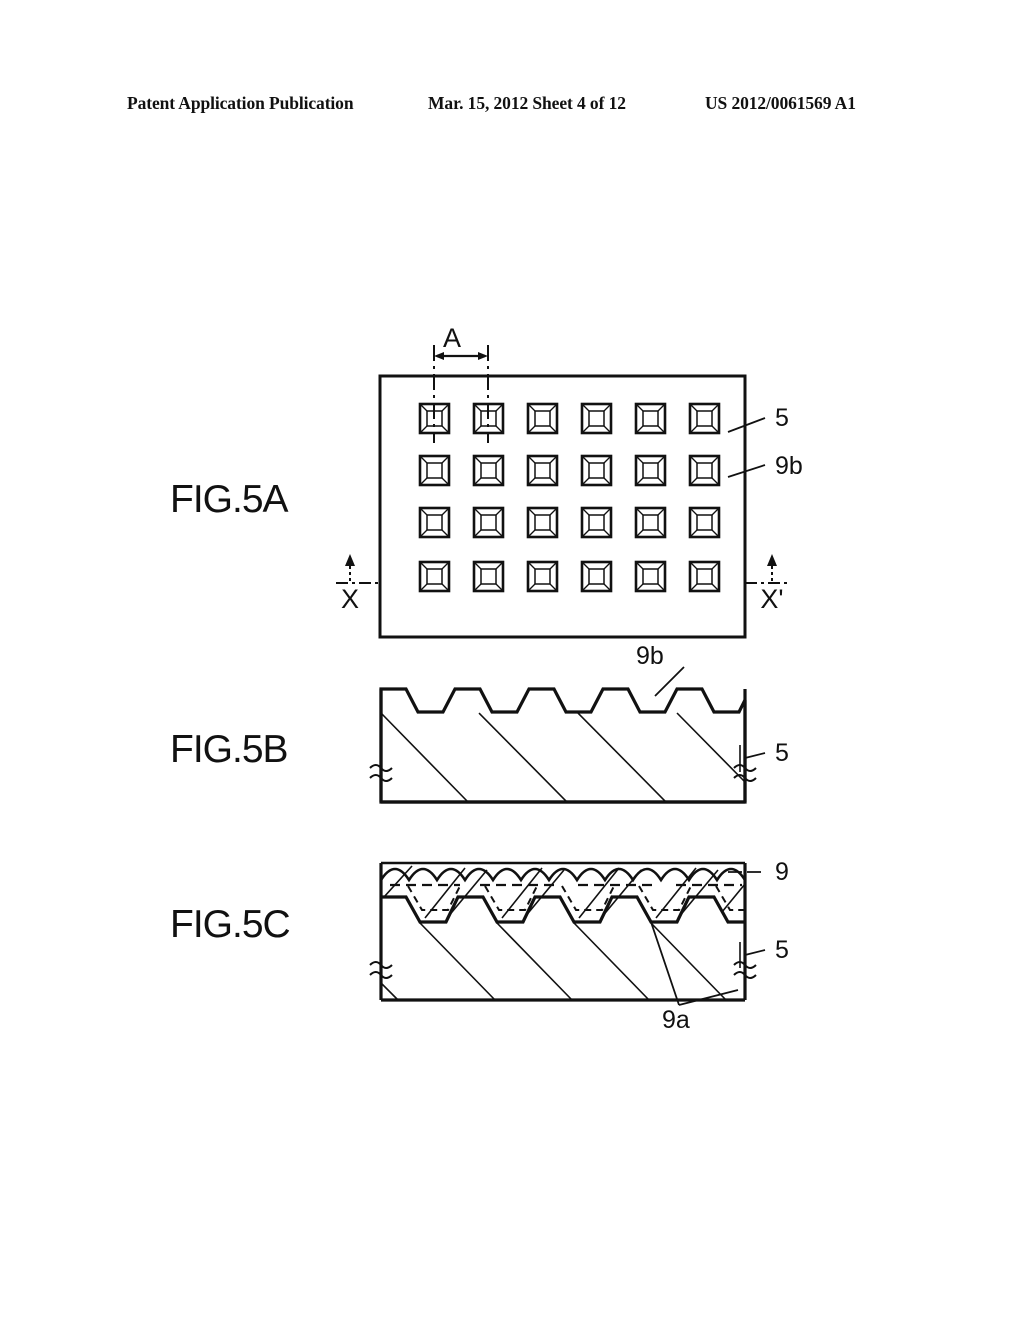  I want to click on header-publication-label: Patent Application Publication, so click(240, 102).